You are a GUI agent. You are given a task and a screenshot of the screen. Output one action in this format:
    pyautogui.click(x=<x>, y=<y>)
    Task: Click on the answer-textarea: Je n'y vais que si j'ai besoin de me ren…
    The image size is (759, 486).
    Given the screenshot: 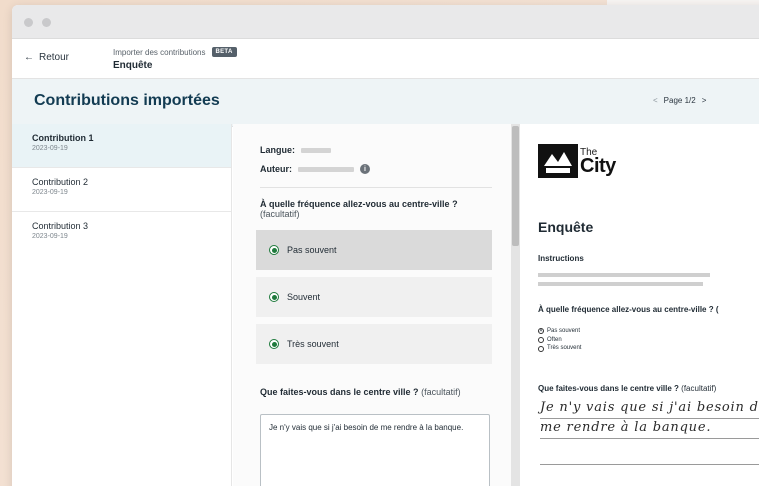 What is the action you would take?
    pyautogui.click(x=375, y=450)
    